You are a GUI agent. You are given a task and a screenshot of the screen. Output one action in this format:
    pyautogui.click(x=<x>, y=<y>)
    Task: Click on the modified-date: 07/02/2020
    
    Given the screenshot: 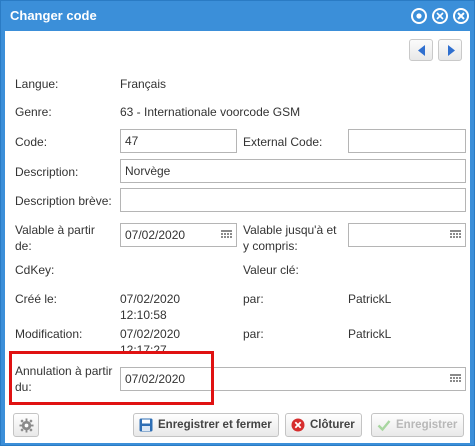 What is the action you would take?
    pyautogui.click(x=150, y=334)
    